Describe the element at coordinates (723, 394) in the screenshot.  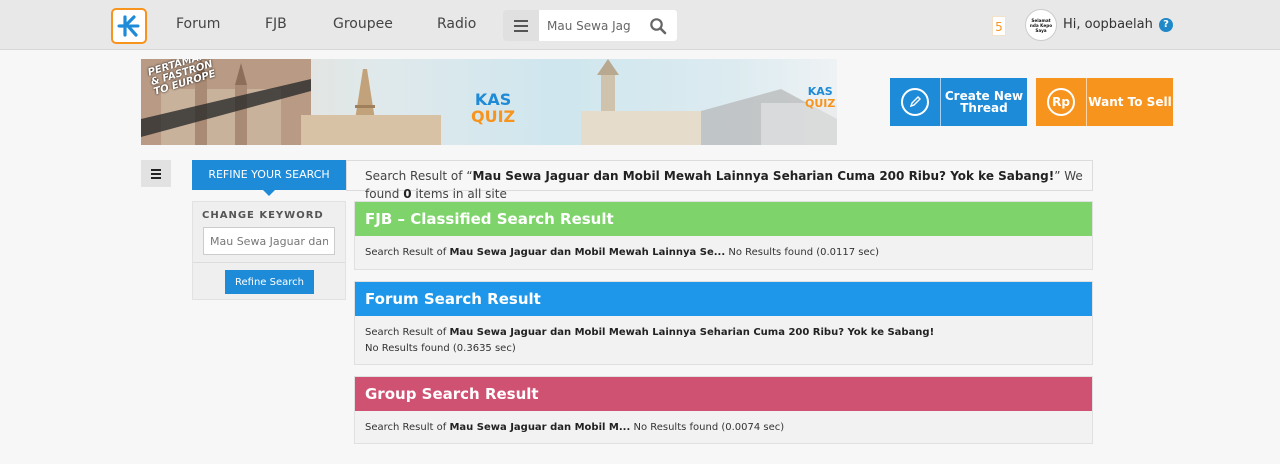
I see `group-result-title: Group Search Result` at that location.